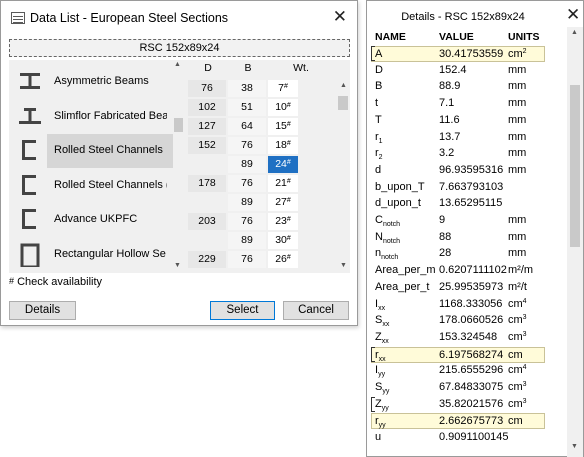 Image resolution: width=584 pixels, height=457 pixels. I want to click on unit-exponent: 3, so click(524, 318).